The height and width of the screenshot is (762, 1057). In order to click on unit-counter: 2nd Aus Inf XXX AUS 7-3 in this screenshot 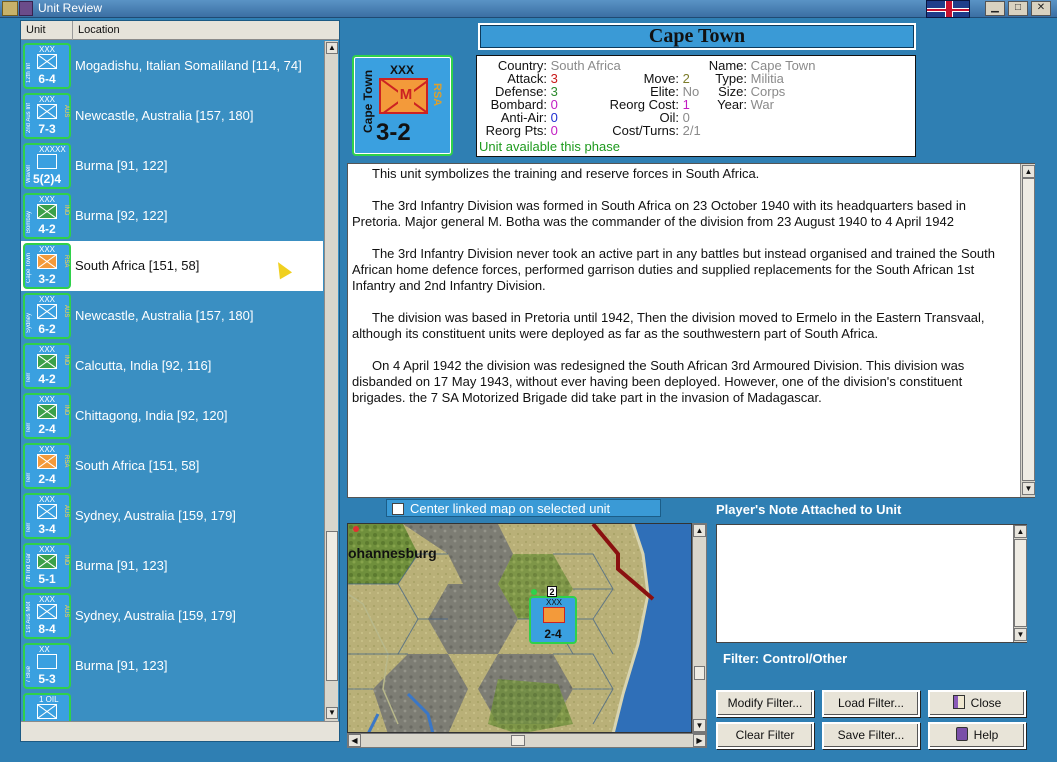, I will do `click(47, 116)`.